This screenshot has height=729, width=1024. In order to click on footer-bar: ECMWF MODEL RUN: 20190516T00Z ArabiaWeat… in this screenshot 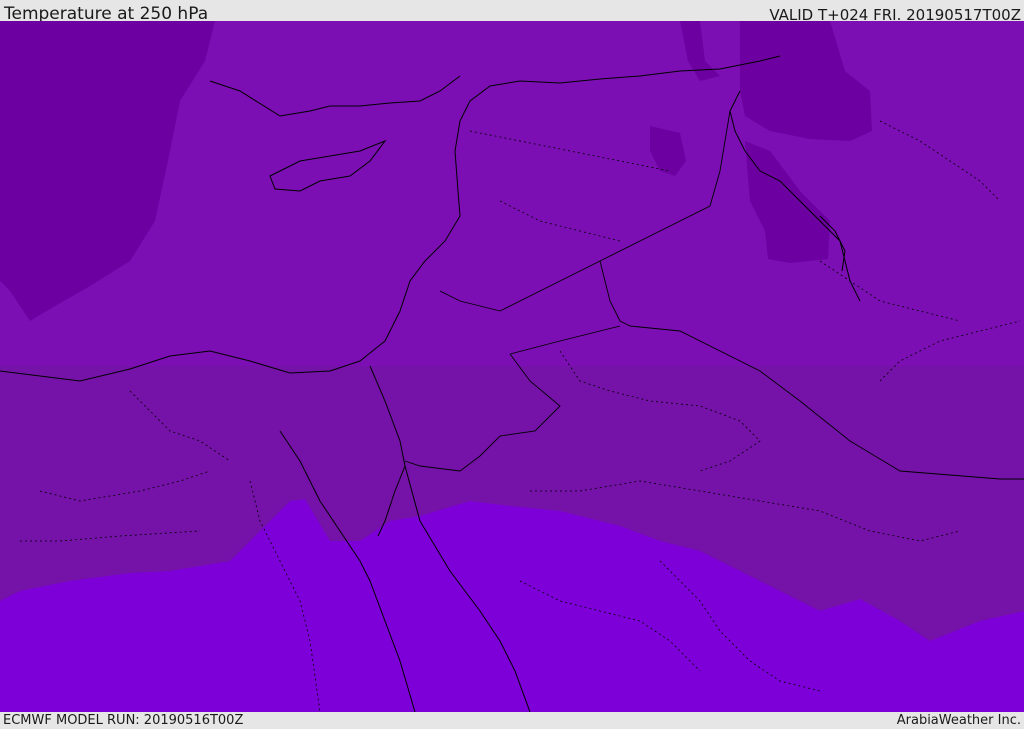, I will do `click(512, 720)`.